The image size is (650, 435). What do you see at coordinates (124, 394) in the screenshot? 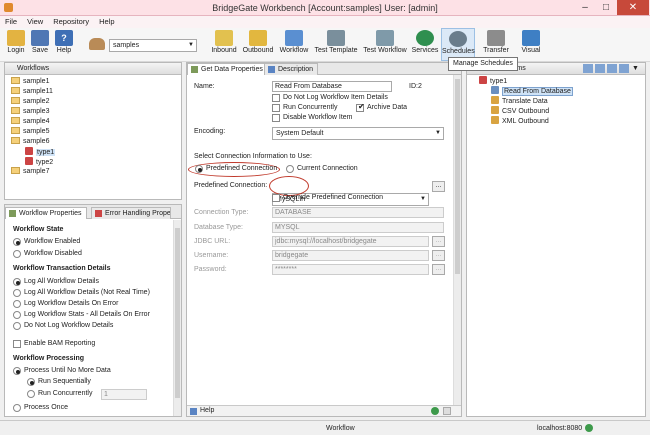
I see `concurrency-field: 1` at bounding box center [124, 394].